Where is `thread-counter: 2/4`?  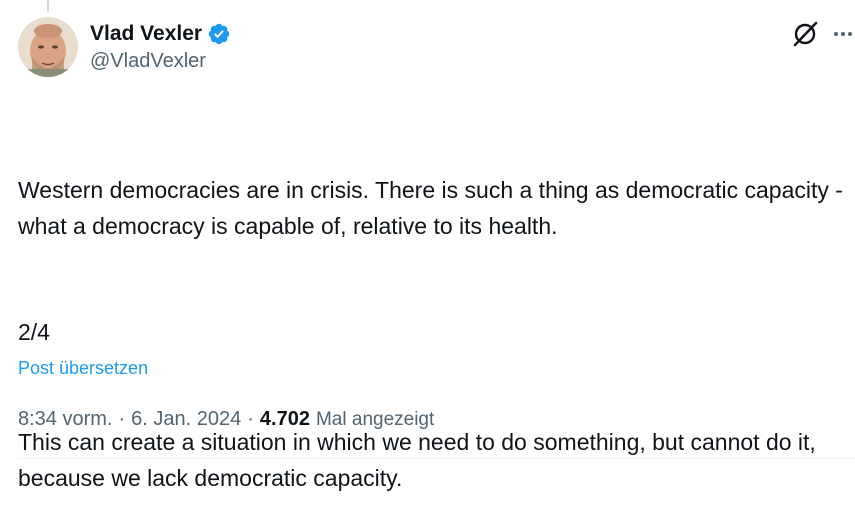 thread-counter: 2/4 is located at coordinates (34, 332).